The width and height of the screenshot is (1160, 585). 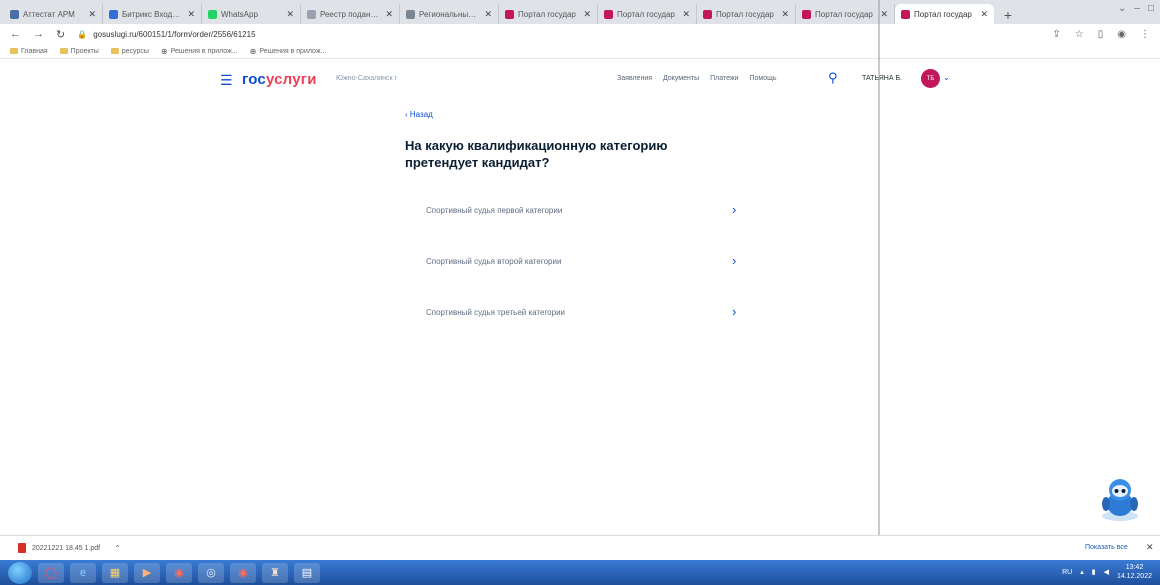 I want to click on nav-item-documents: Документы, so click(x=681, y=78).